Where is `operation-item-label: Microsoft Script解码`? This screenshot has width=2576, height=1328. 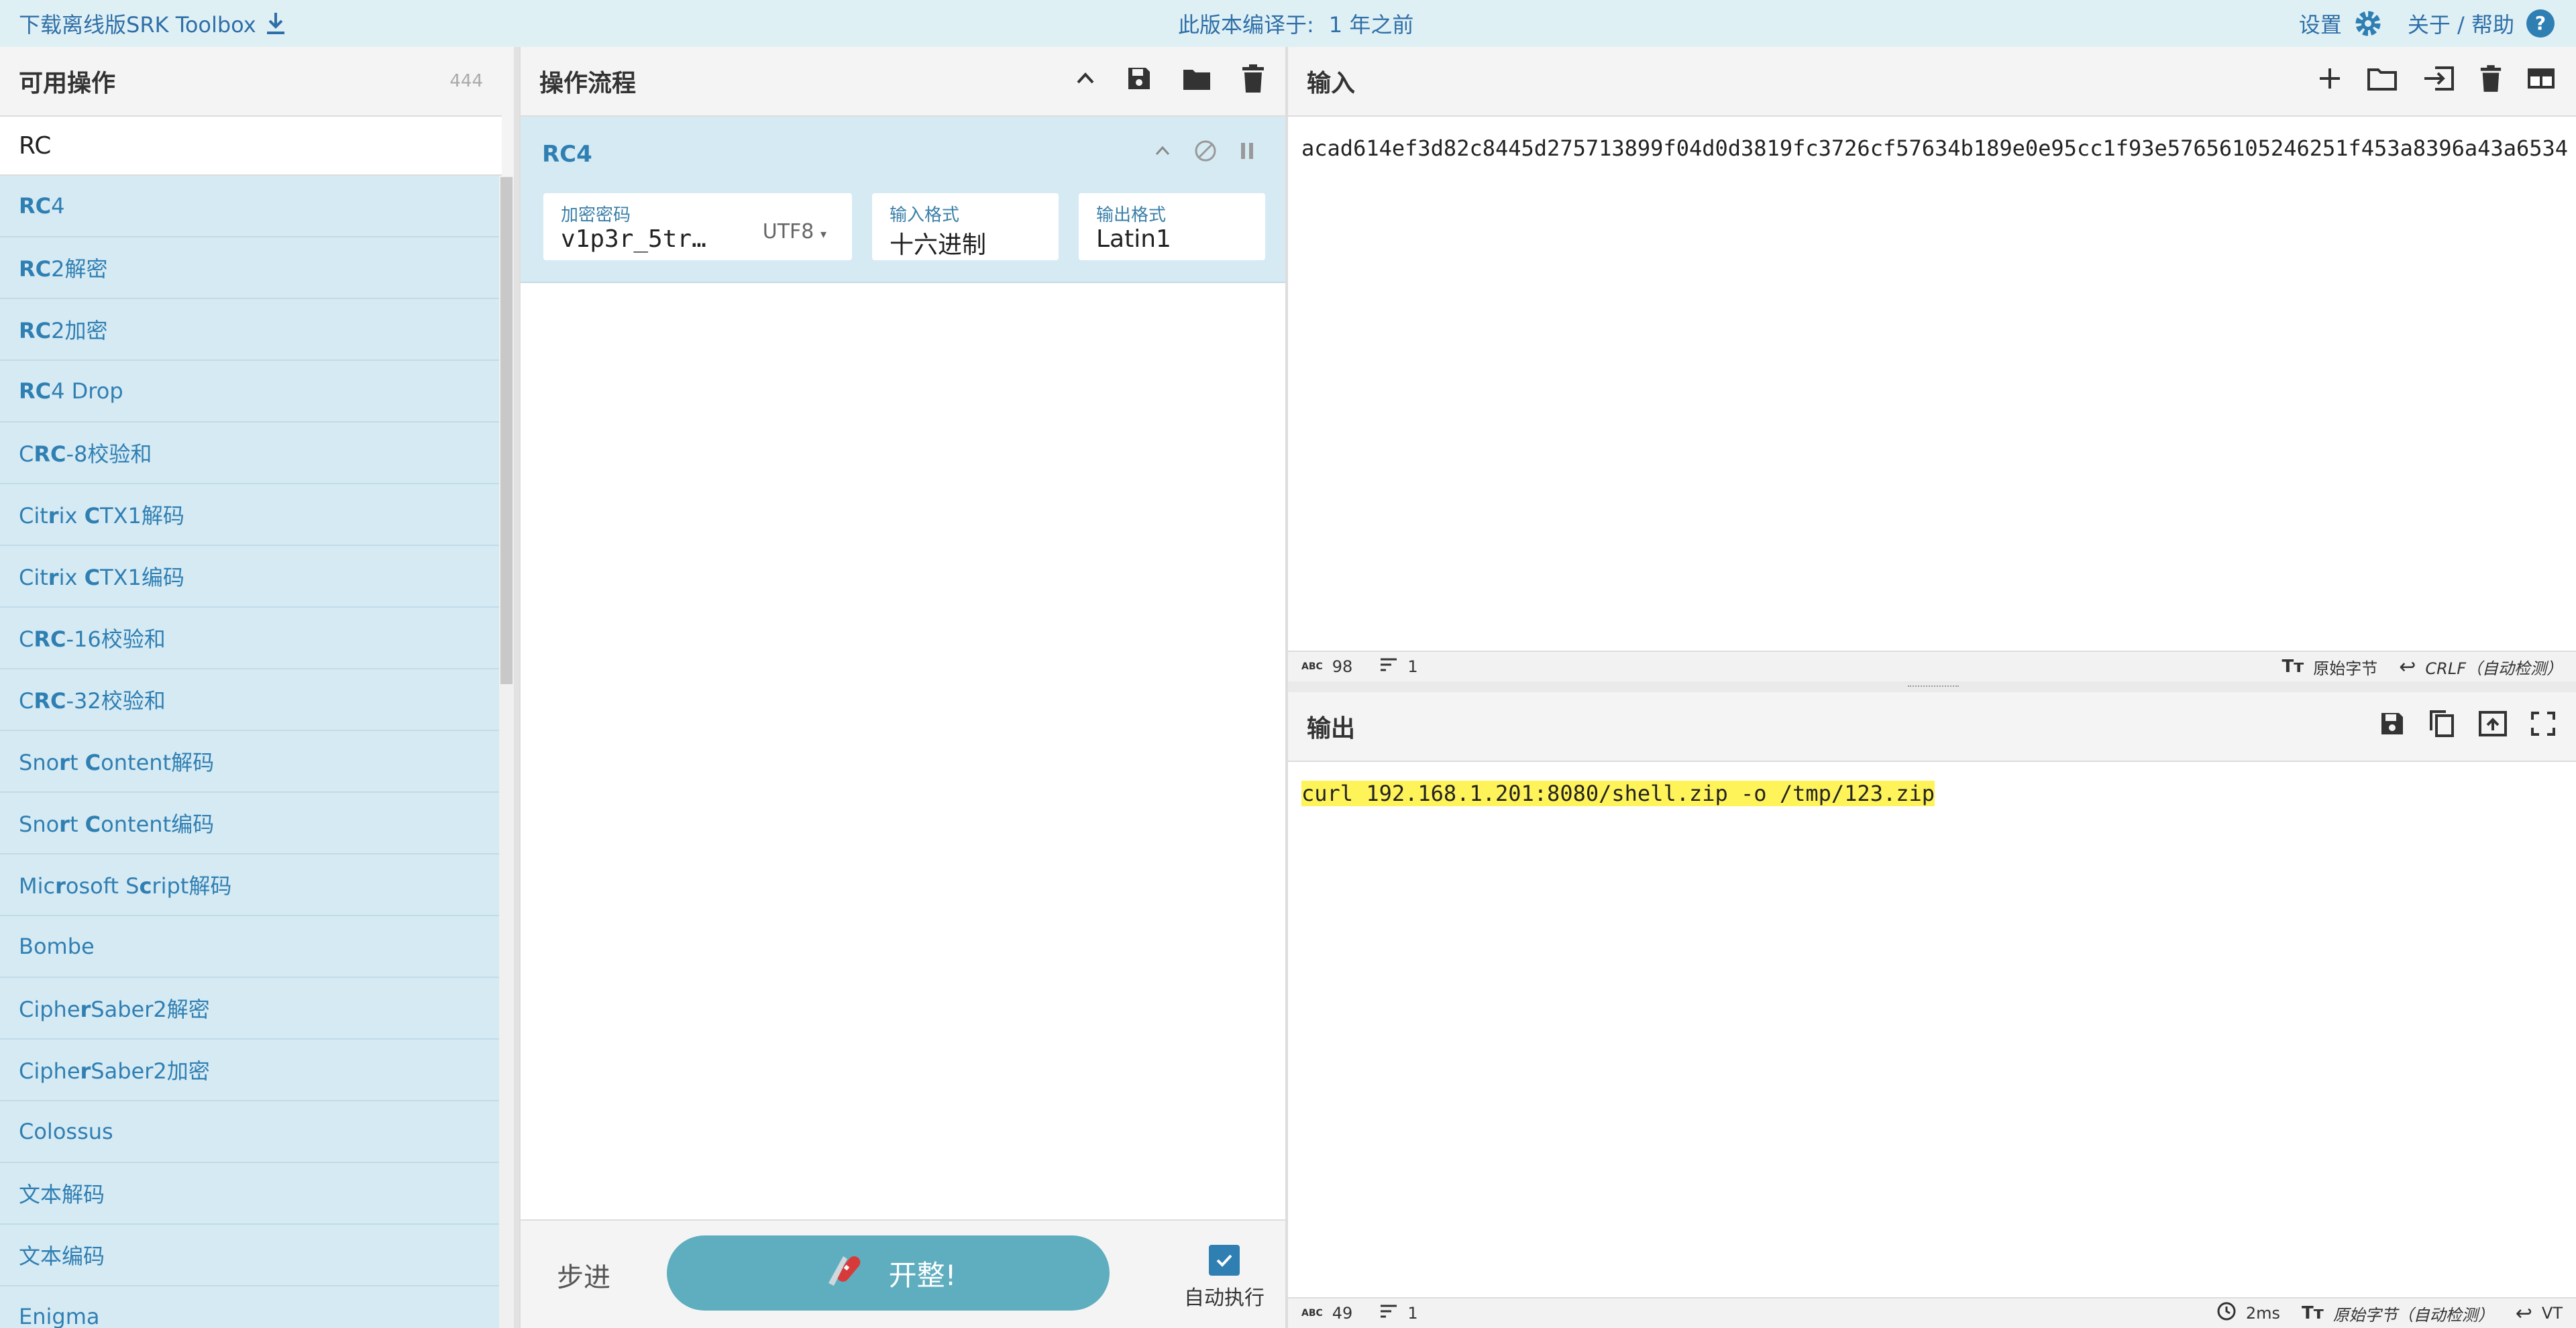 operation-item-label: Microsoft Script解码 is located at coordinates (125, 884).